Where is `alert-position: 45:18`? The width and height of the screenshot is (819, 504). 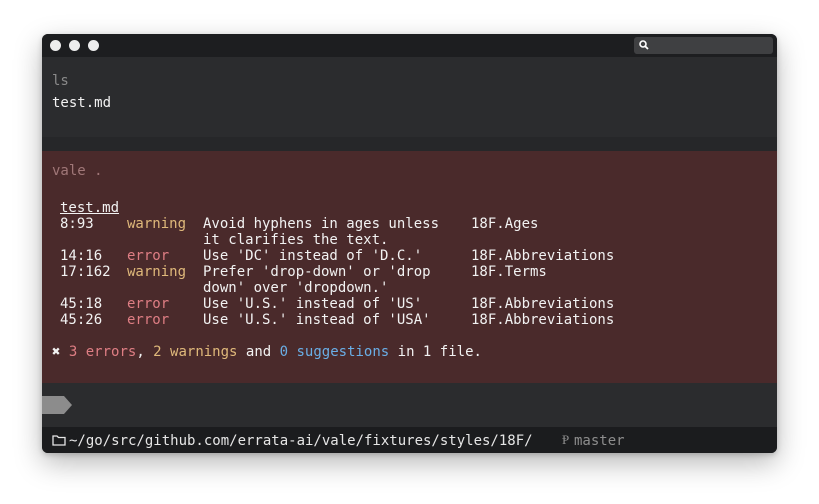
alert-position: 45:18 is located at coordinates (81, 304).